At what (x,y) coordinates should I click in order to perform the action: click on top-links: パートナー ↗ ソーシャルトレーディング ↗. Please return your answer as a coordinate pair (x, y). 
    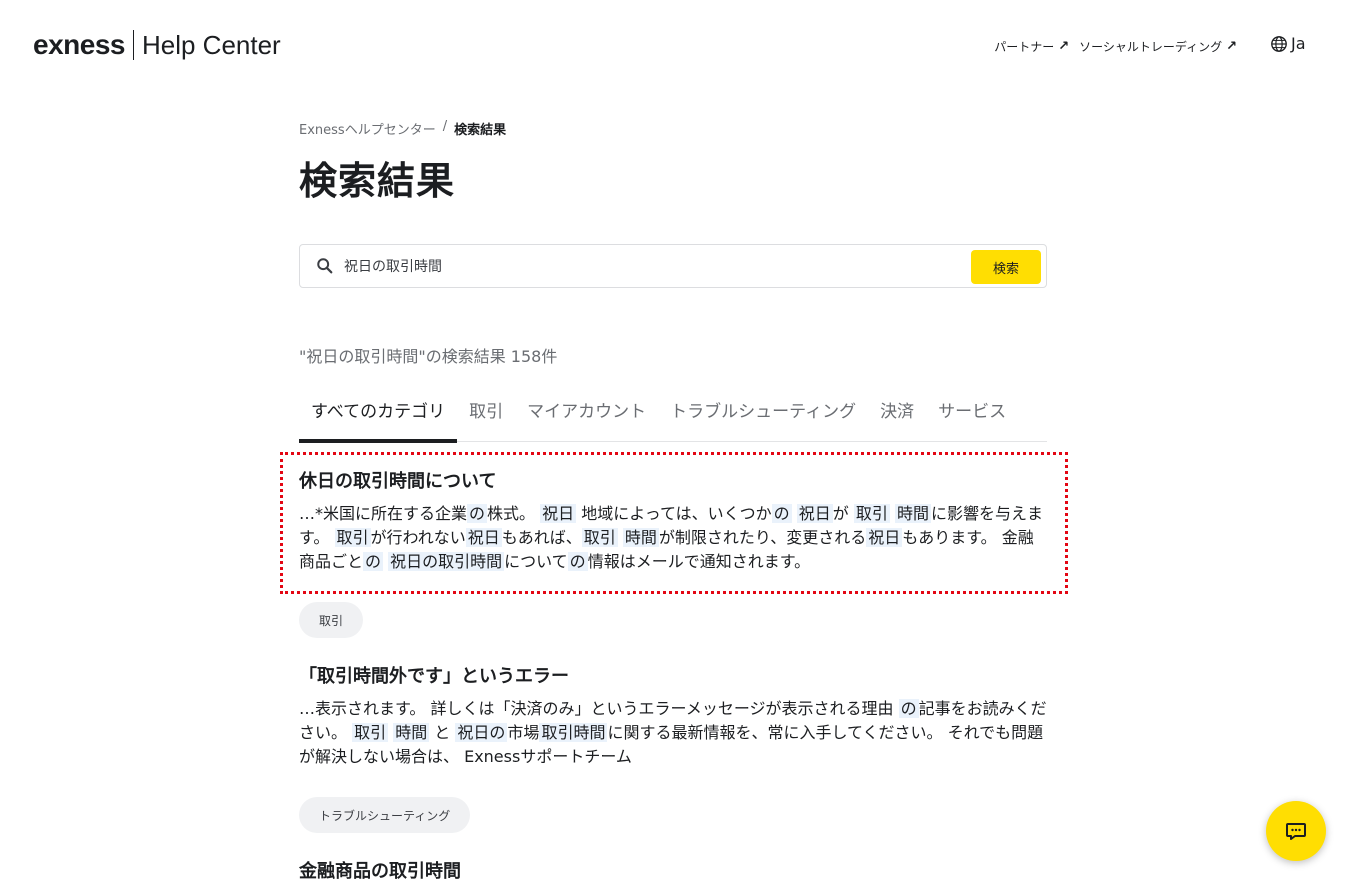
    Looking at the image, I should click on (1115, 46).